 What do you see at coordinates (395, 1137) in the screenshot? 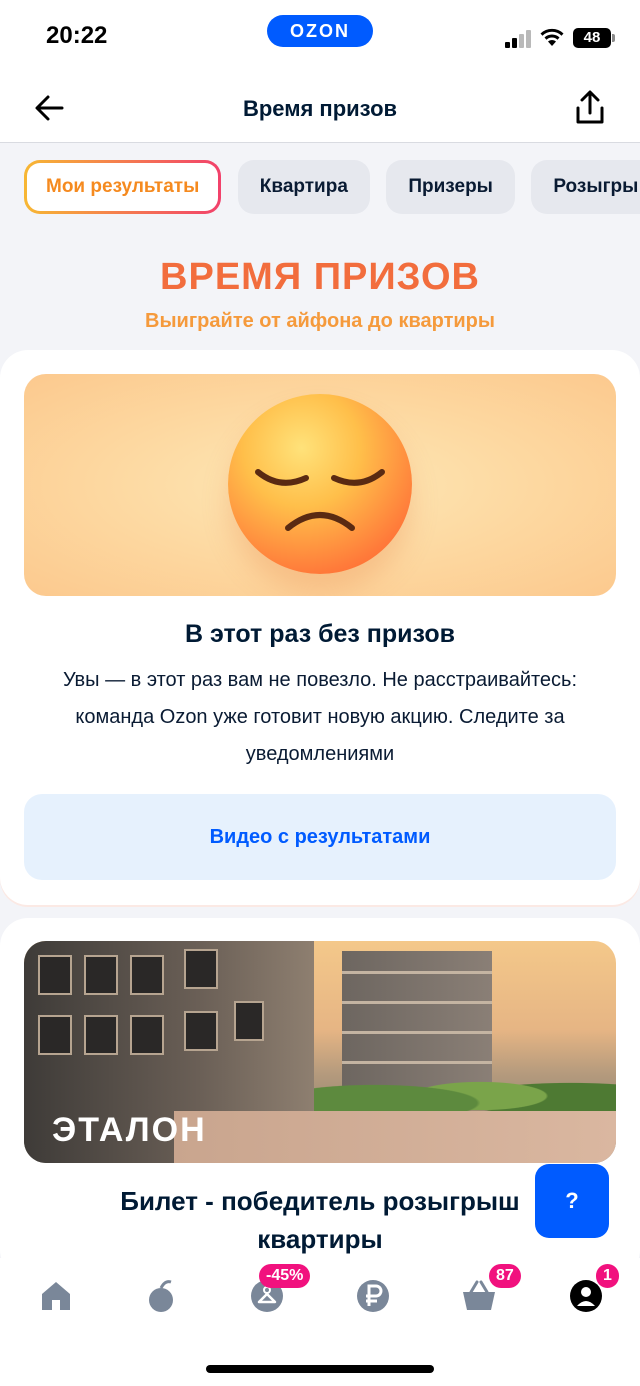
I see `walkway` at bounding box center [395, 1137].